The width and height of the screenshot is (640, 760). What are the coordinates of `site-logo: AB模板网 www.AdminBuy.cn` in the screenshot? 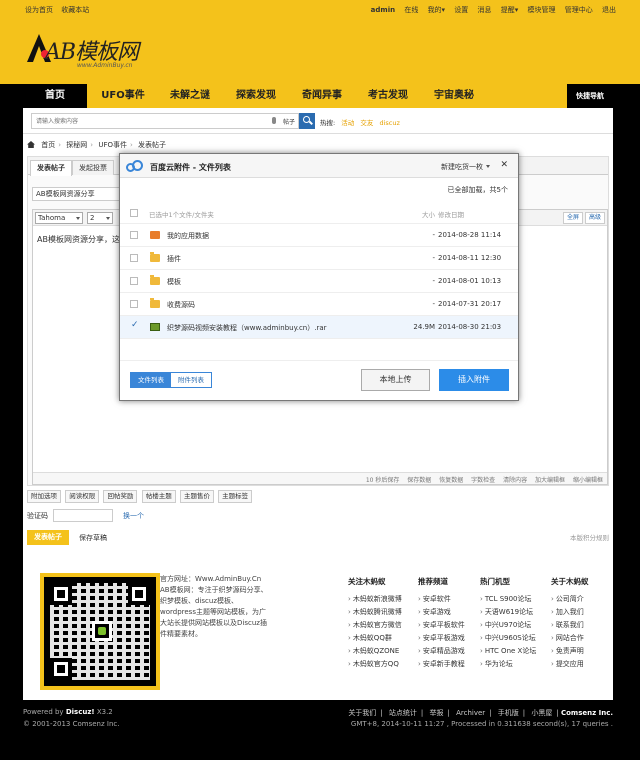 It's located at (95, 55).